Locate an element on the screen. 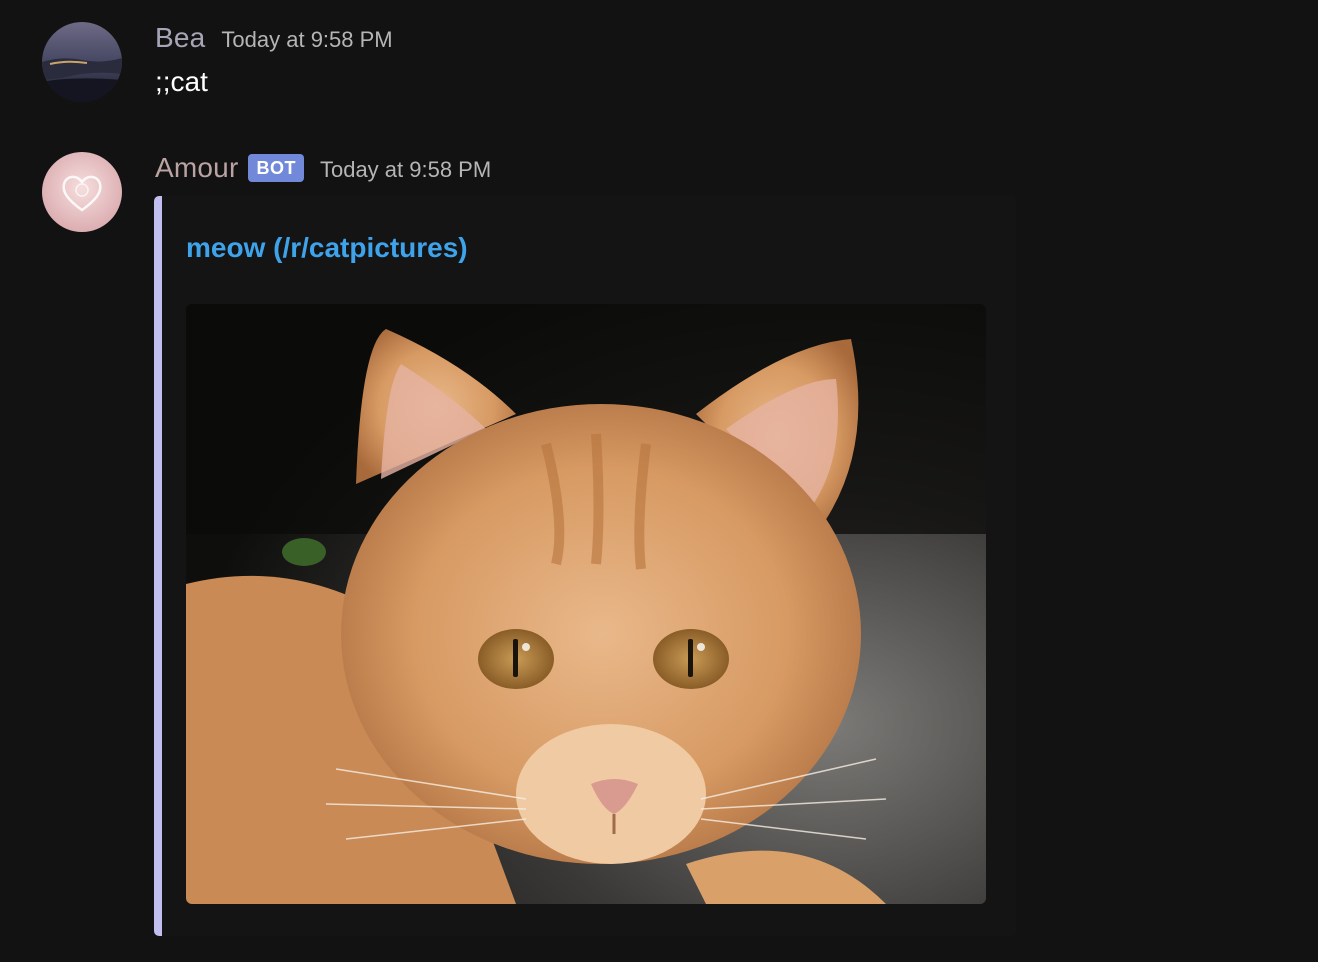 Image resolution: width=1318 pixels, height=962 pixels. message-text: ;;cat is located at coordinates (181, 81).